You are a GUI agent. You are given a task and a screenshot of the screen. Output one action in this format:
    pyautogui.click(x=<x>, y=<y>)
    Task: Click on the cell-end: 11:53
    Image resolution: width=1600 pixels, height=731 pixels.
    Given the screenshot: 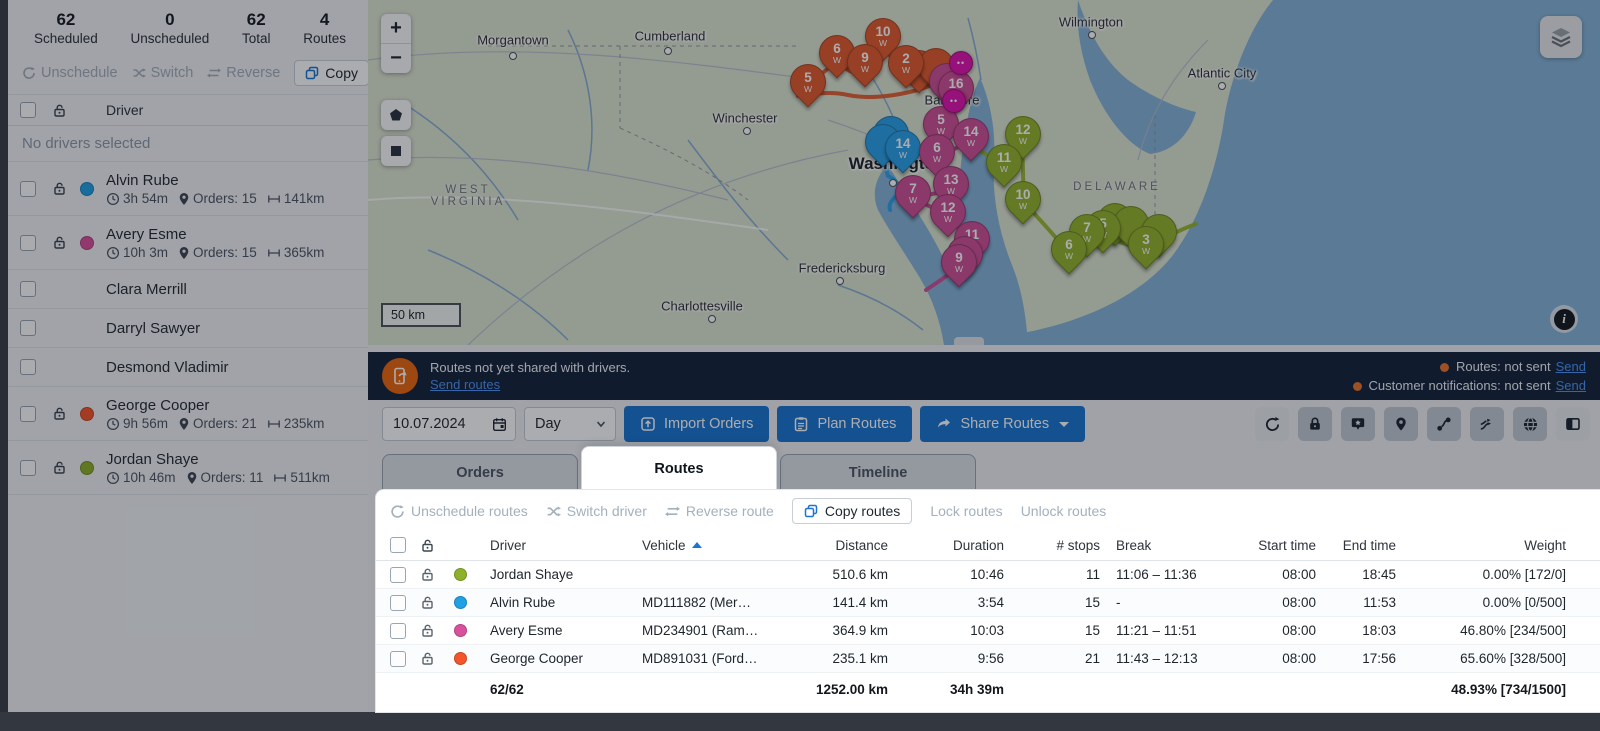 What is the action you would take?
    pyautogui.click(x=1379, y=602)
    